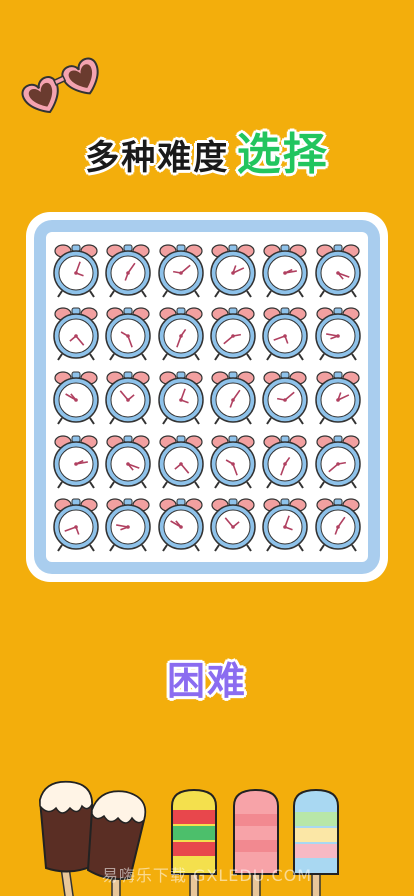 The image size is (414, 896). Describe the element at coordinates (207, 875) in the screenshot. I see `watermark: 易嗨乐下载 GXLEDU.COM` at that location.